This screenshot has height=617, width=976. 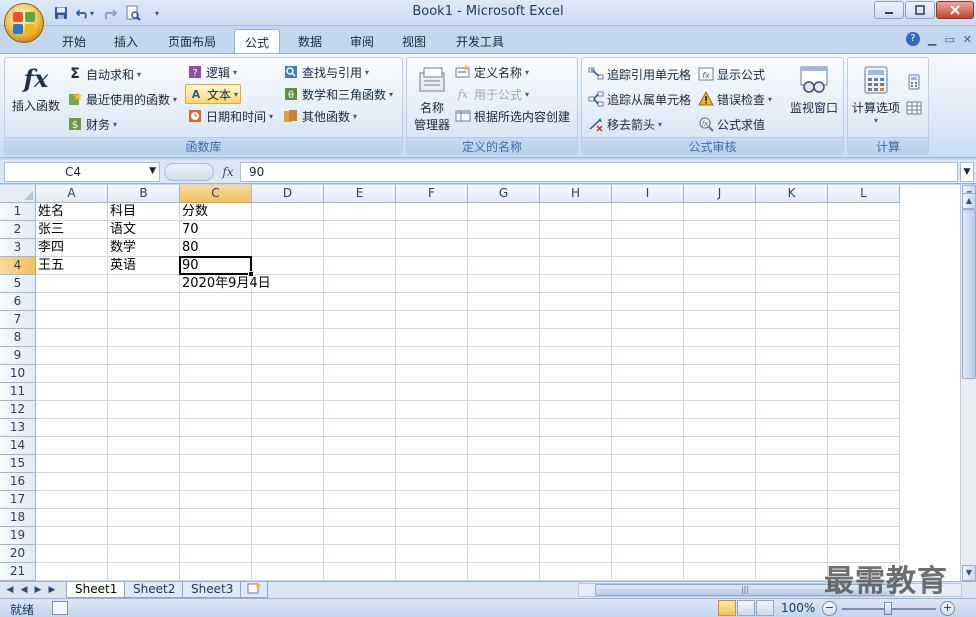 I want to click on cell-K2, so click(x=792, y=230).